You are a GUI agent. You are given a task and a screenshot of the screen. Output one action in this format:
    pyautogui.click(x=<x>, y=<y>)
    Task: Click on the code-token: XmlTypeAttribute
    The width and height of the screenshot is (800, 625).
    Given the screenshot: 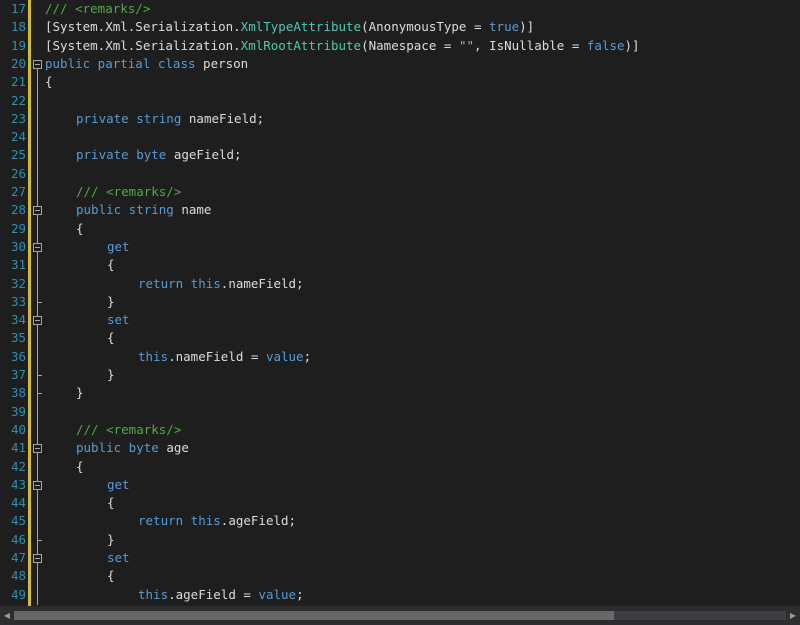 What is the action you would take?
    pyautogui.click(x=301, y=27)
    